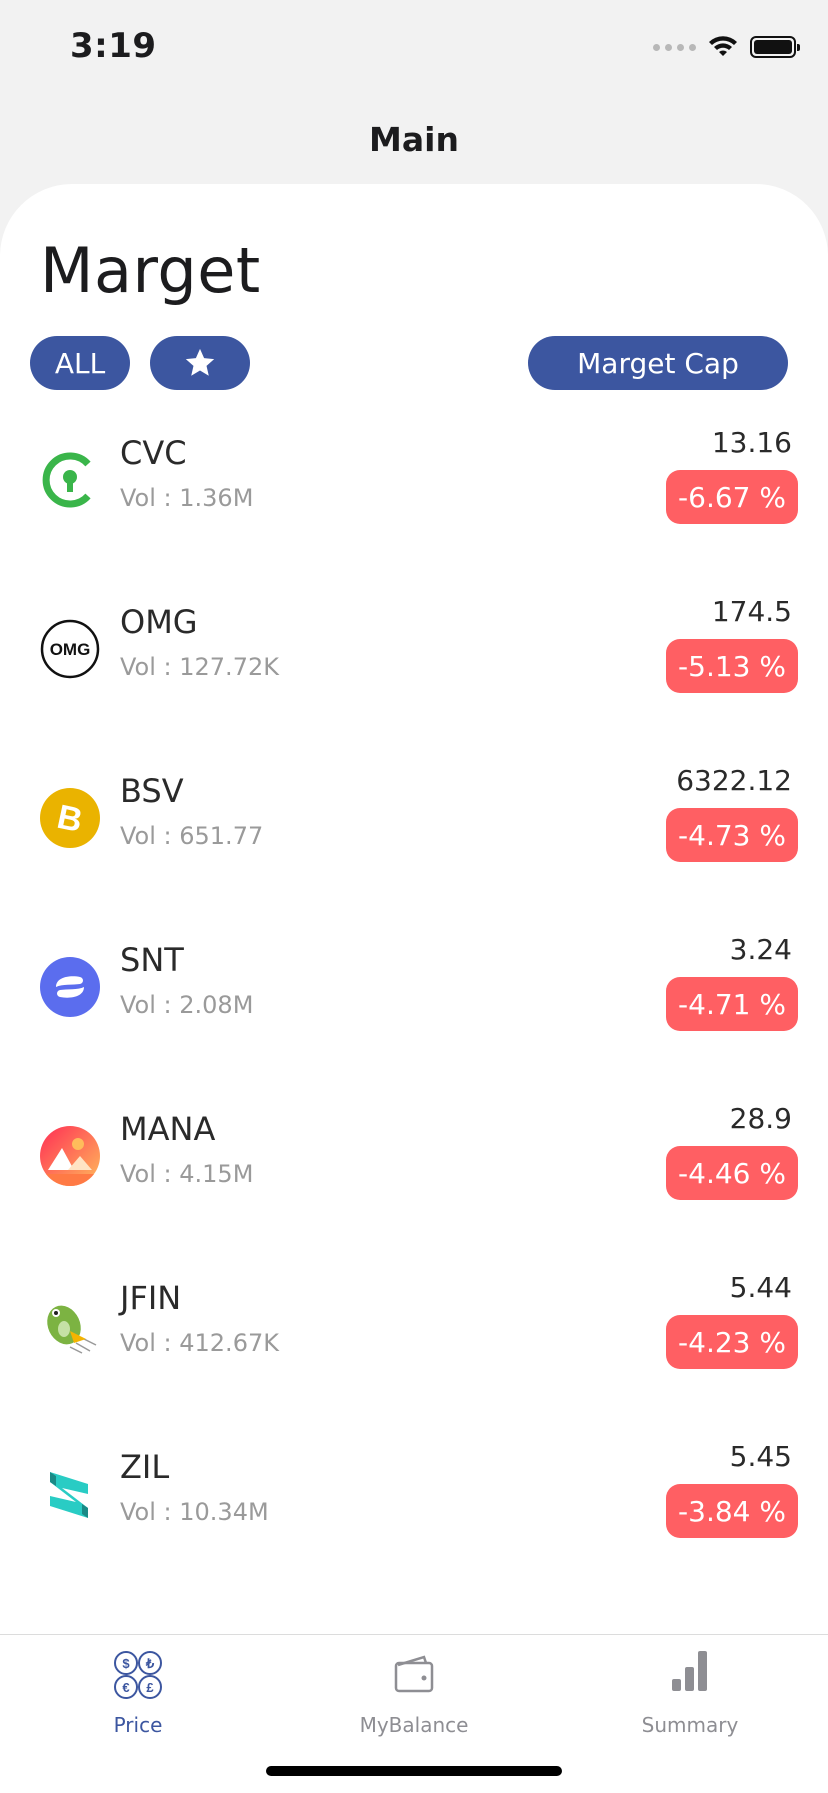  What do you see at coordinates (414, 1164) in the screenshot?
I see `coin-row-mana: MANA Vol : 4.15M 28.9 -4.46 %` at bounding box center [414, 1164].